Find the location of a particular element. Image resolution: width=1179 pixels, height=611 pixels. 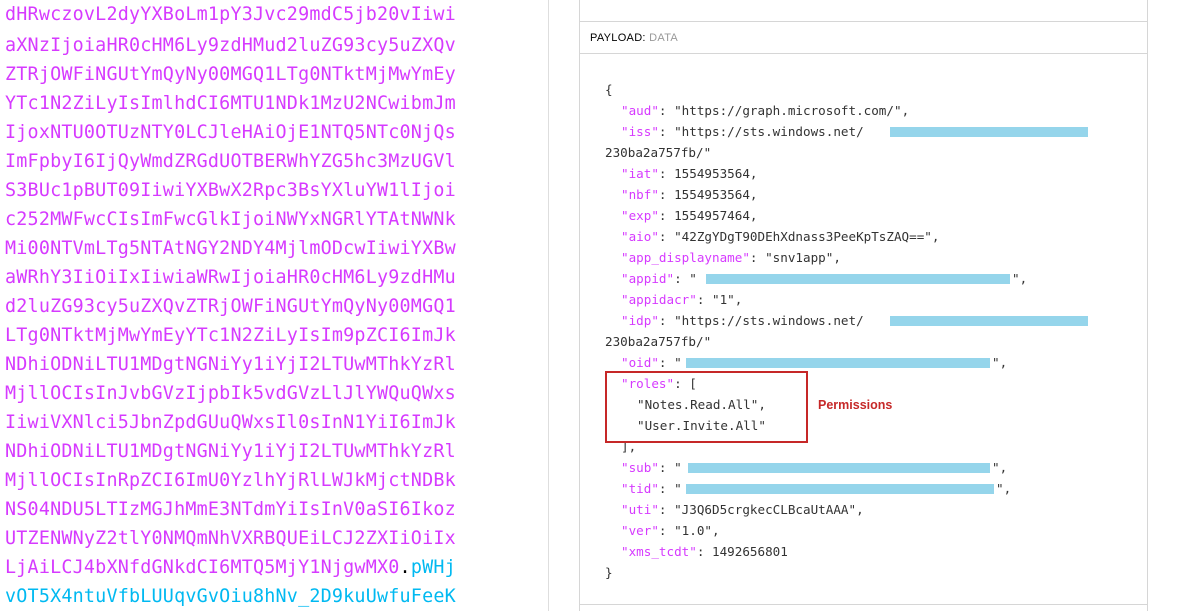

json-row-tid: "tid": " is located at coordinates (651, 488).